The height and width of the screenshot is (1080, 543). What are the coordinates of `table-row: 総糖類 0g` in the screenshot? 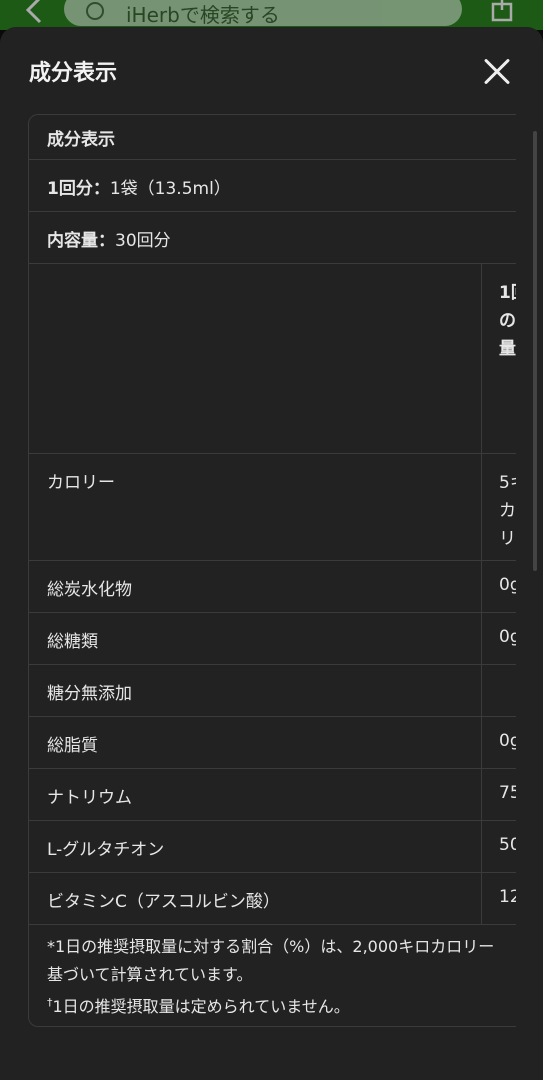 It's located at (272, 639).